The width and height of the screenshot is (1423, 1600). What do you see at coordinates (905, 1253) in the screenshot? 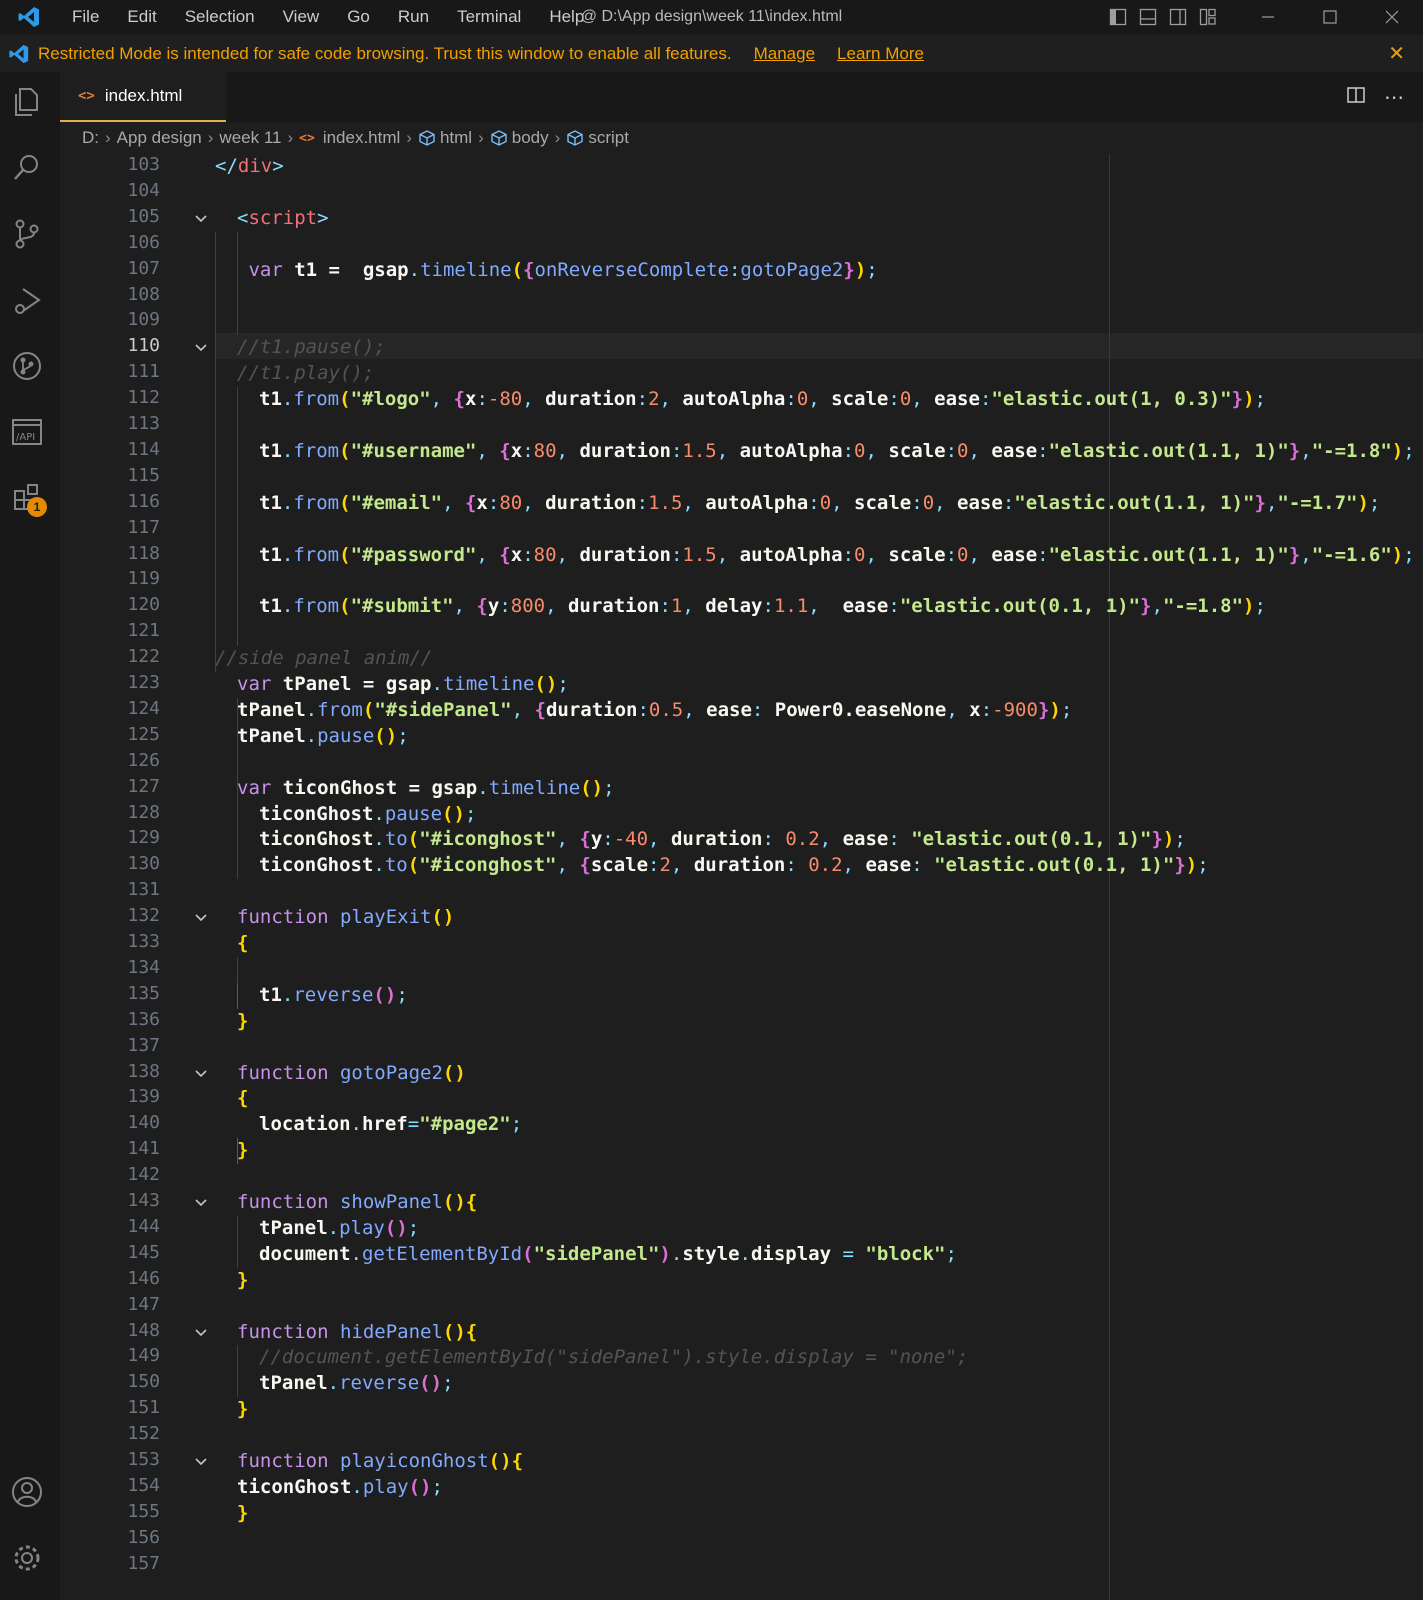
I see `code-token: "block"` at bounding box center [905, 1253].